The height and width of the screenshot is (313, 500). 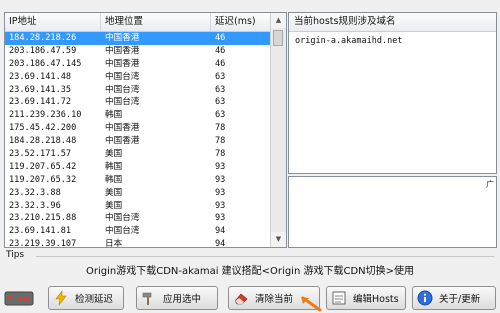 What do you see at coordinates (395, 41) in the screenshot?
I see `hosts-domain-item: origin-a.akamaihd.net` at bounding box center [395, 41].